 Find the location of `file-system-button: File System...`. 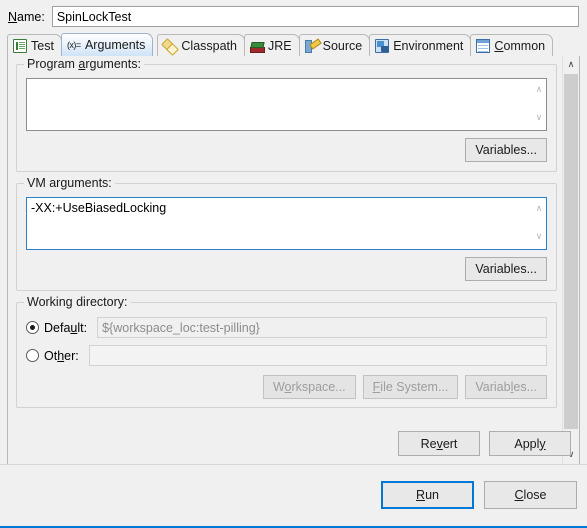

file-system-button: File System... is located at coordinates (410, 387).